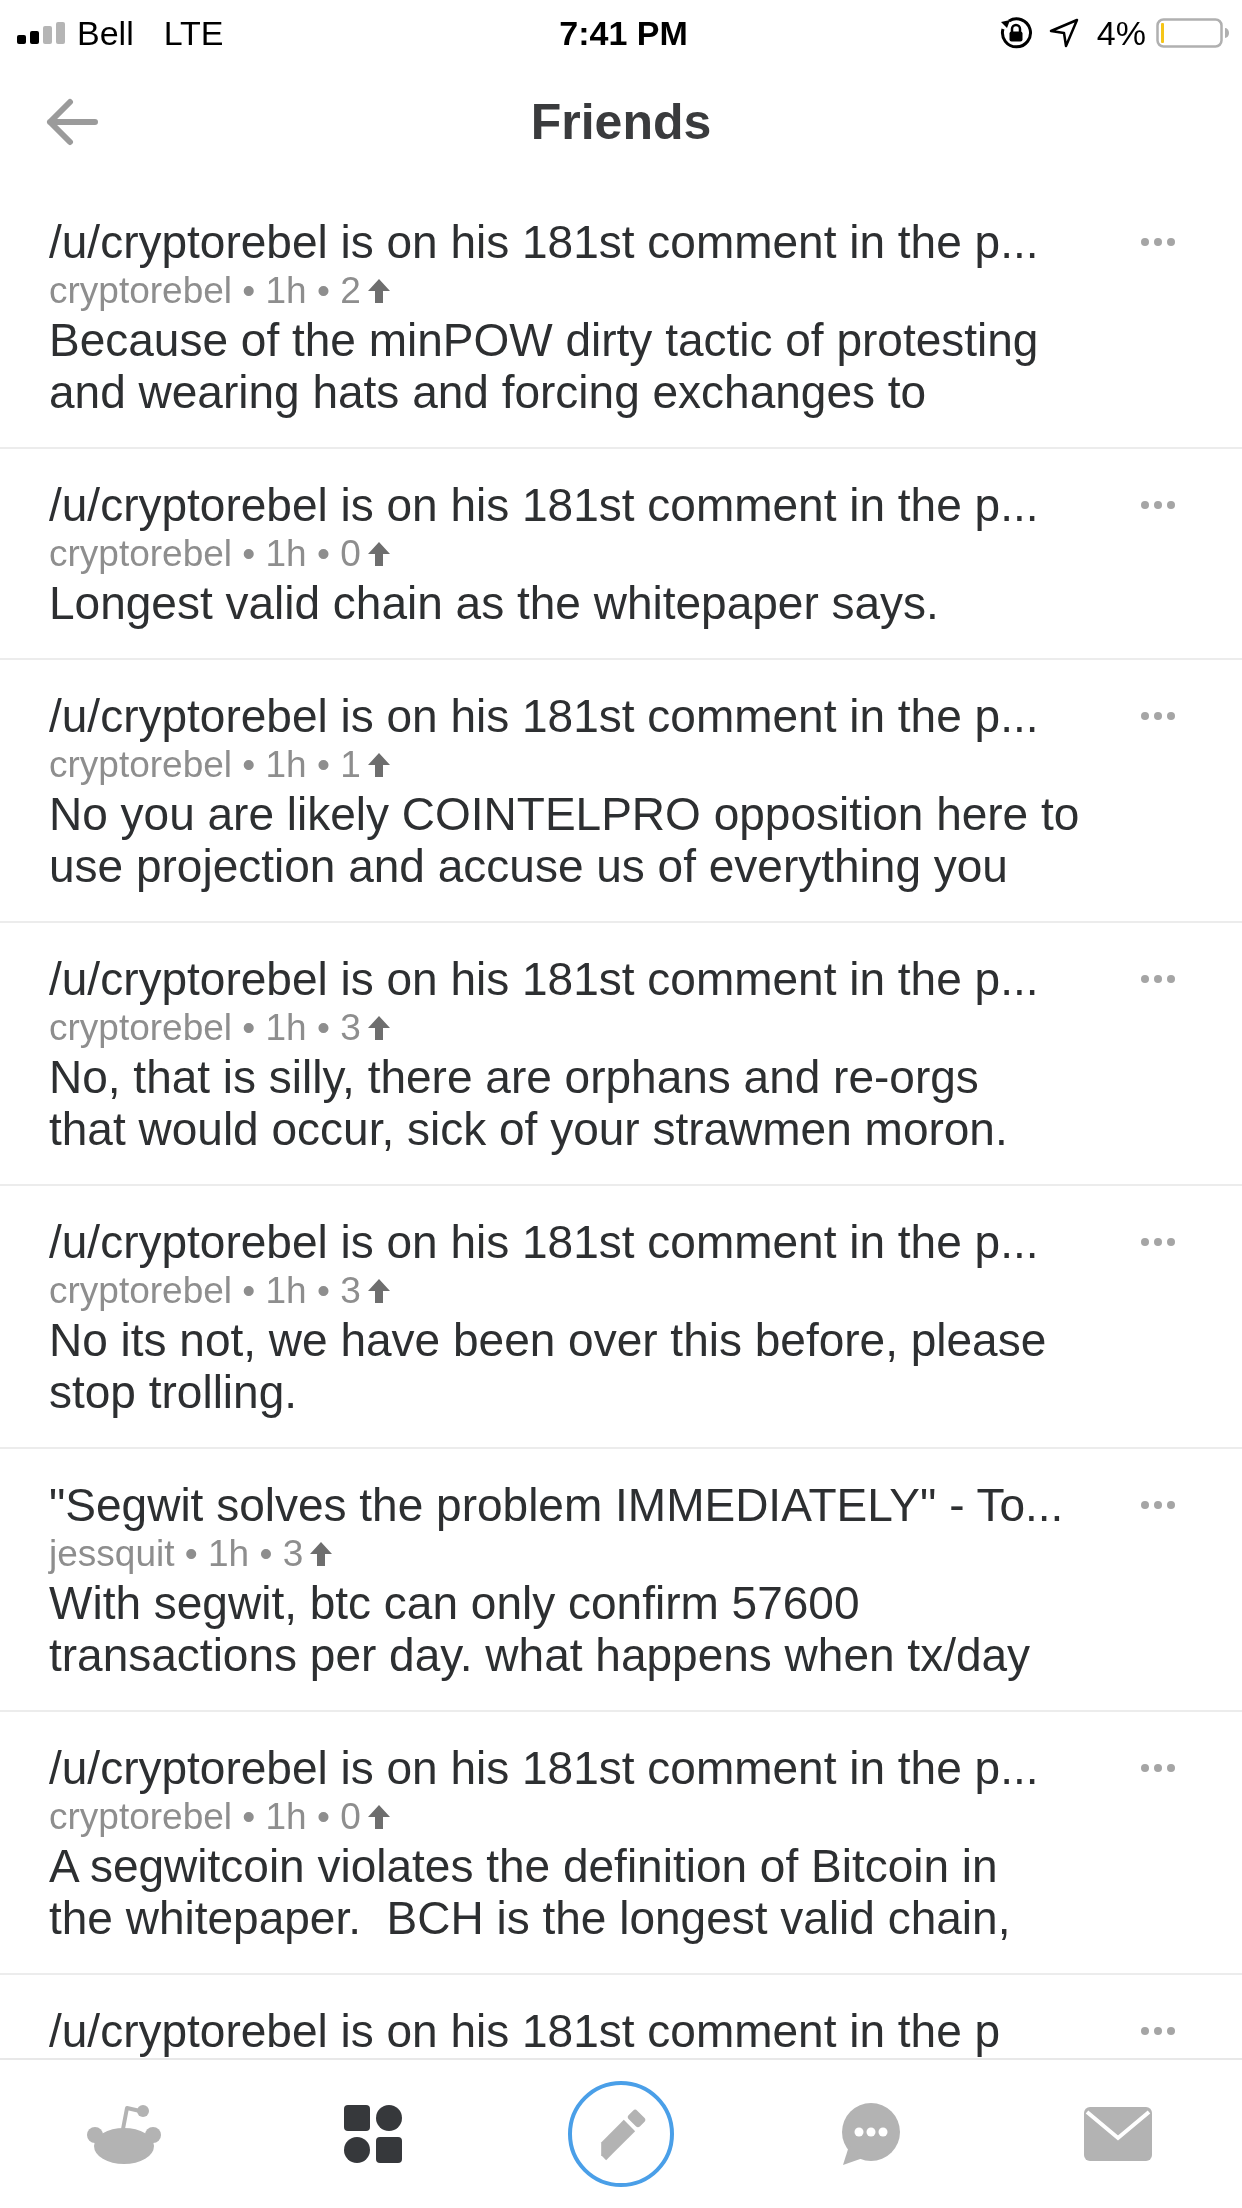  Describe the element at coordinates (105, 33) in the screenshot. I see `carrier-name: Bell` at that location.